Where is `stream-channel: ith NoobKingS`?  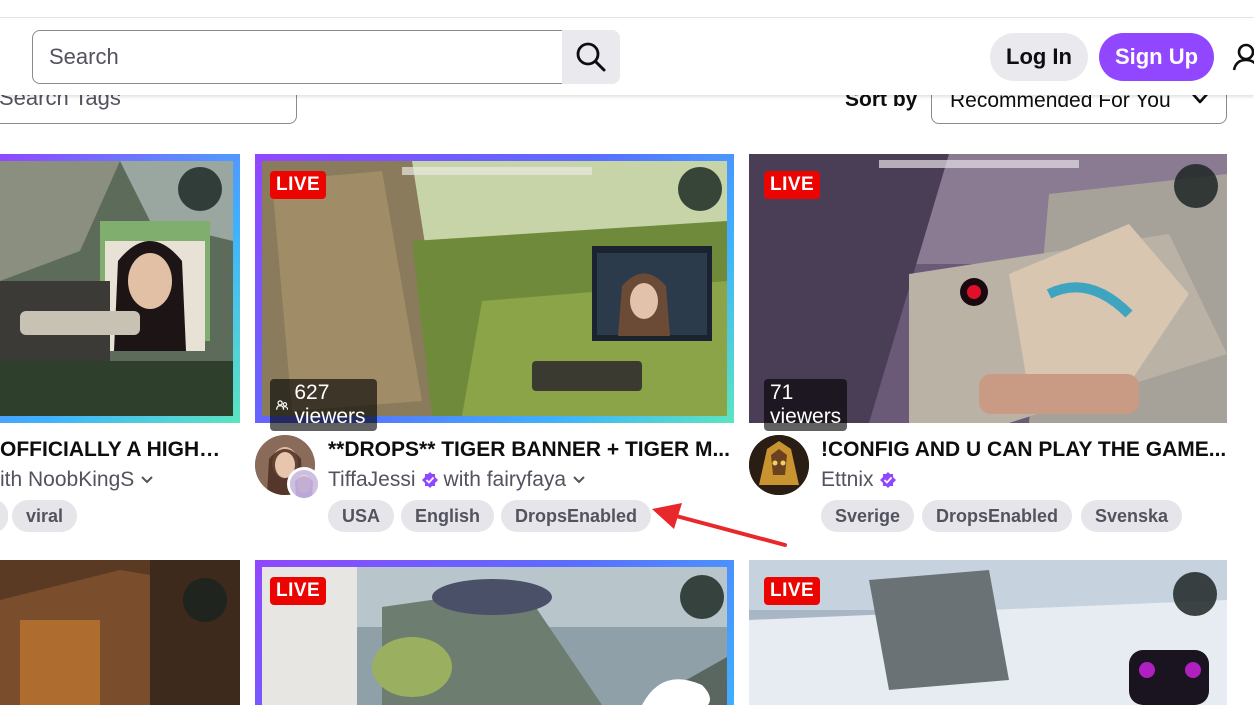 stream-channel: ith NoobKingS is located at coordinates (77, 480).